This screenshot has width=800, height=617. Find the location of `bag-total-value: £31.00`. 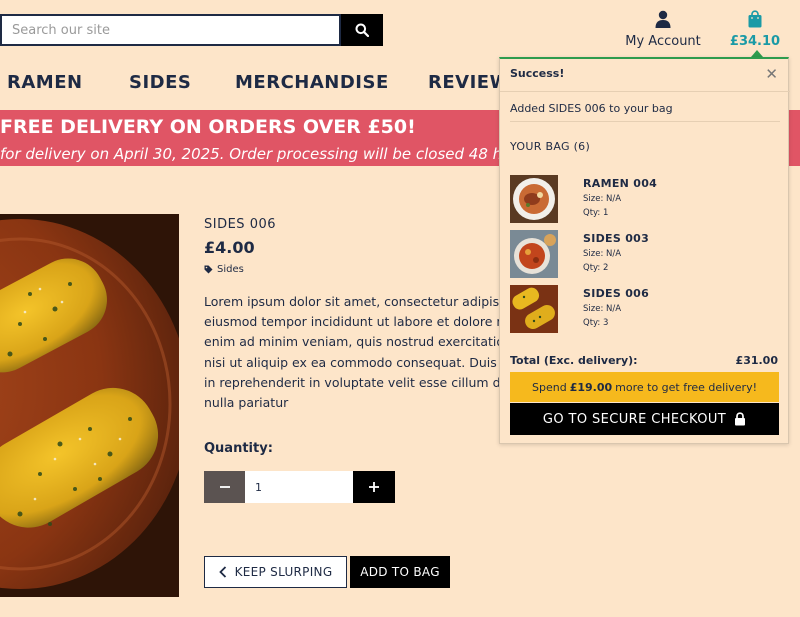

bag-total-value: £31.00 is located at coordinates (756, 360).